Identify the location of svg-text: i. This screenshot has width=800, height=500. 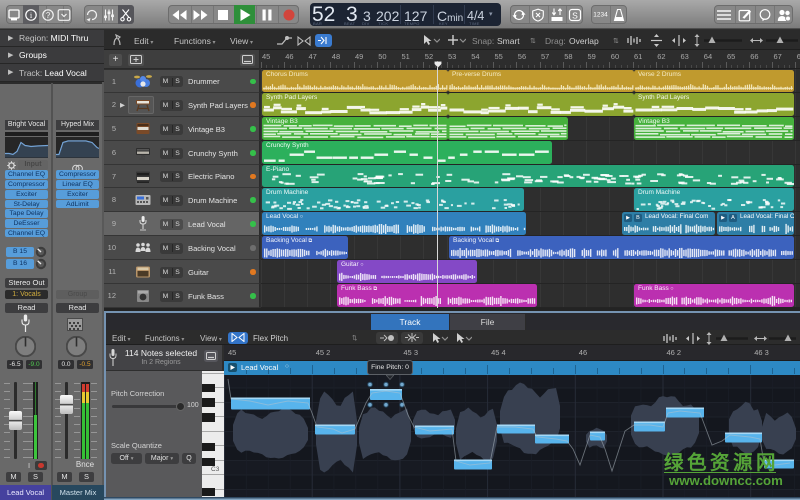
(31, 15).